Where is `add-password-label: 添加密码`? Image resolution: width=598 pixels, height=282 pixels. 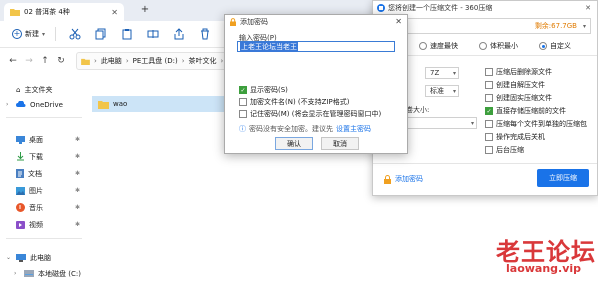 add-password-label: 添加密码 is located at coordinates (409, 179).